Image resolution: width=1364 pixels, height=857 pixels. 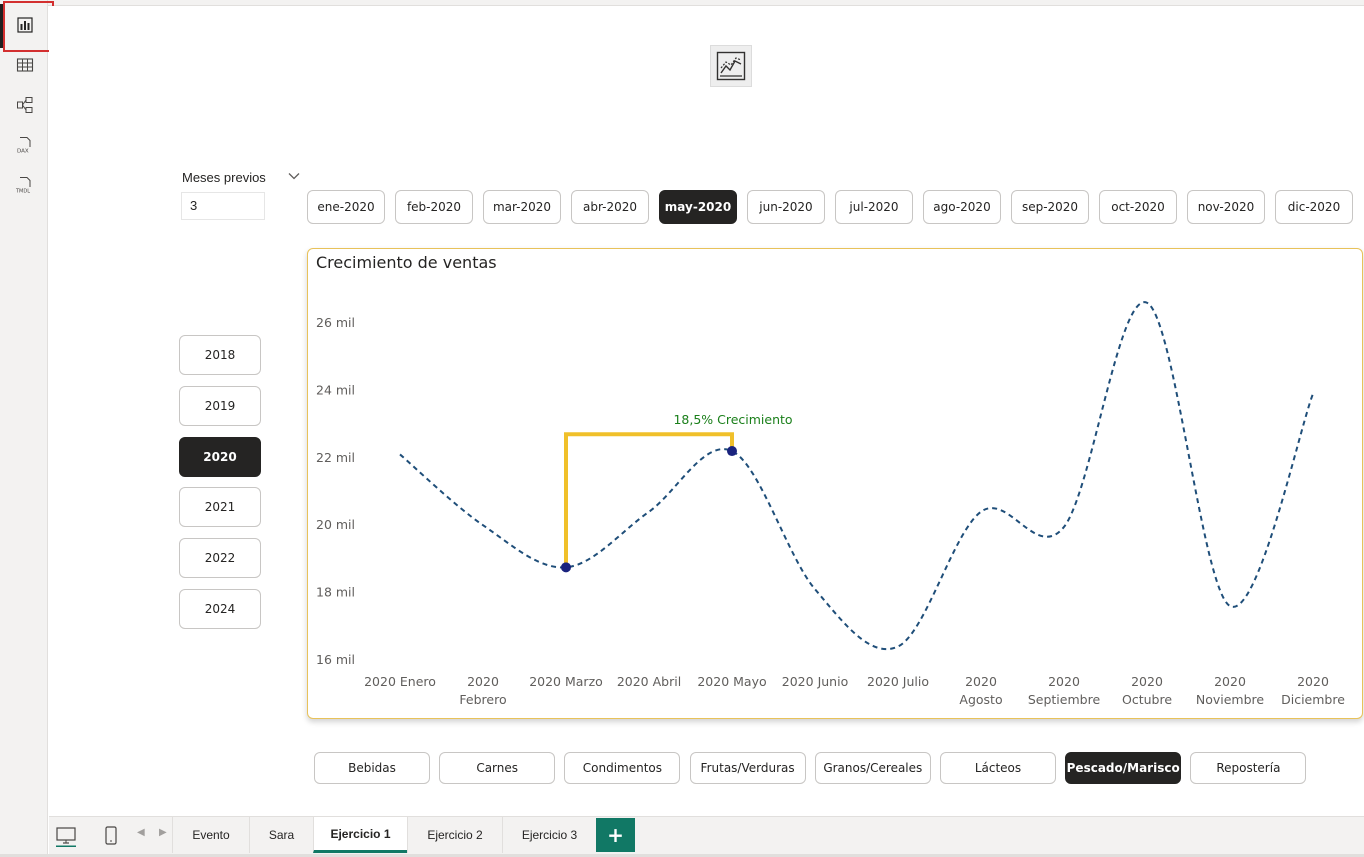 What do you see at coordinates (335, 659) in the screenshot?
I see `y-tick-label: 16 mil` at bounding box center [335, 659].